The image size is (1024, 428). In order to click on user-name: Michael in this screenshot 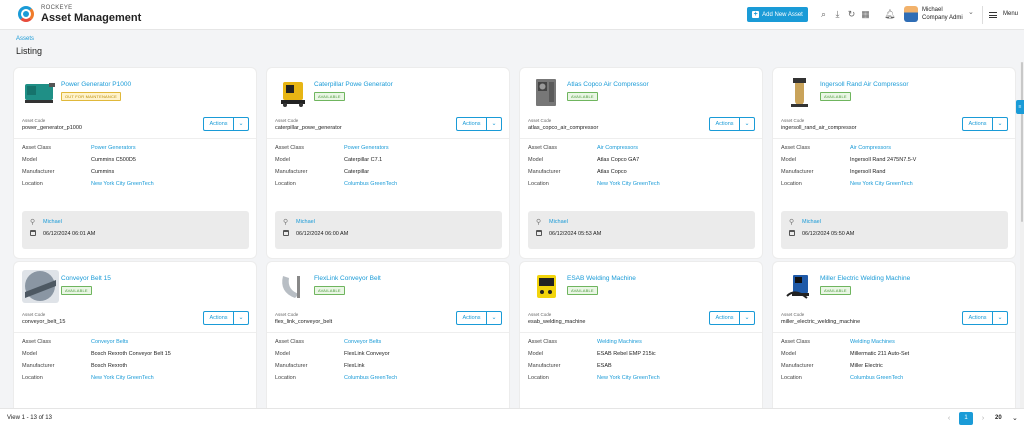, I will do `click(932, 10)`.